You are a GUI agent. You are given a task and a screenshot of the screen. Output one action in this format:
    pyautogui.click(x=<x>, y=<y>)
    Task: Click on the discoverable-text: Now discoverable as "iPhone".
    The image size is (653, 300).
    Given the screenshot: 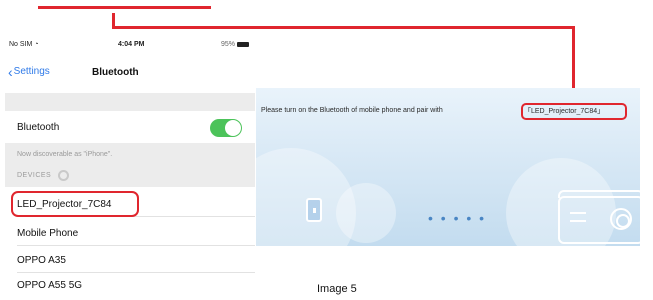 What is the action you would take?
    pyautogui.click(x=65, y=154)
    